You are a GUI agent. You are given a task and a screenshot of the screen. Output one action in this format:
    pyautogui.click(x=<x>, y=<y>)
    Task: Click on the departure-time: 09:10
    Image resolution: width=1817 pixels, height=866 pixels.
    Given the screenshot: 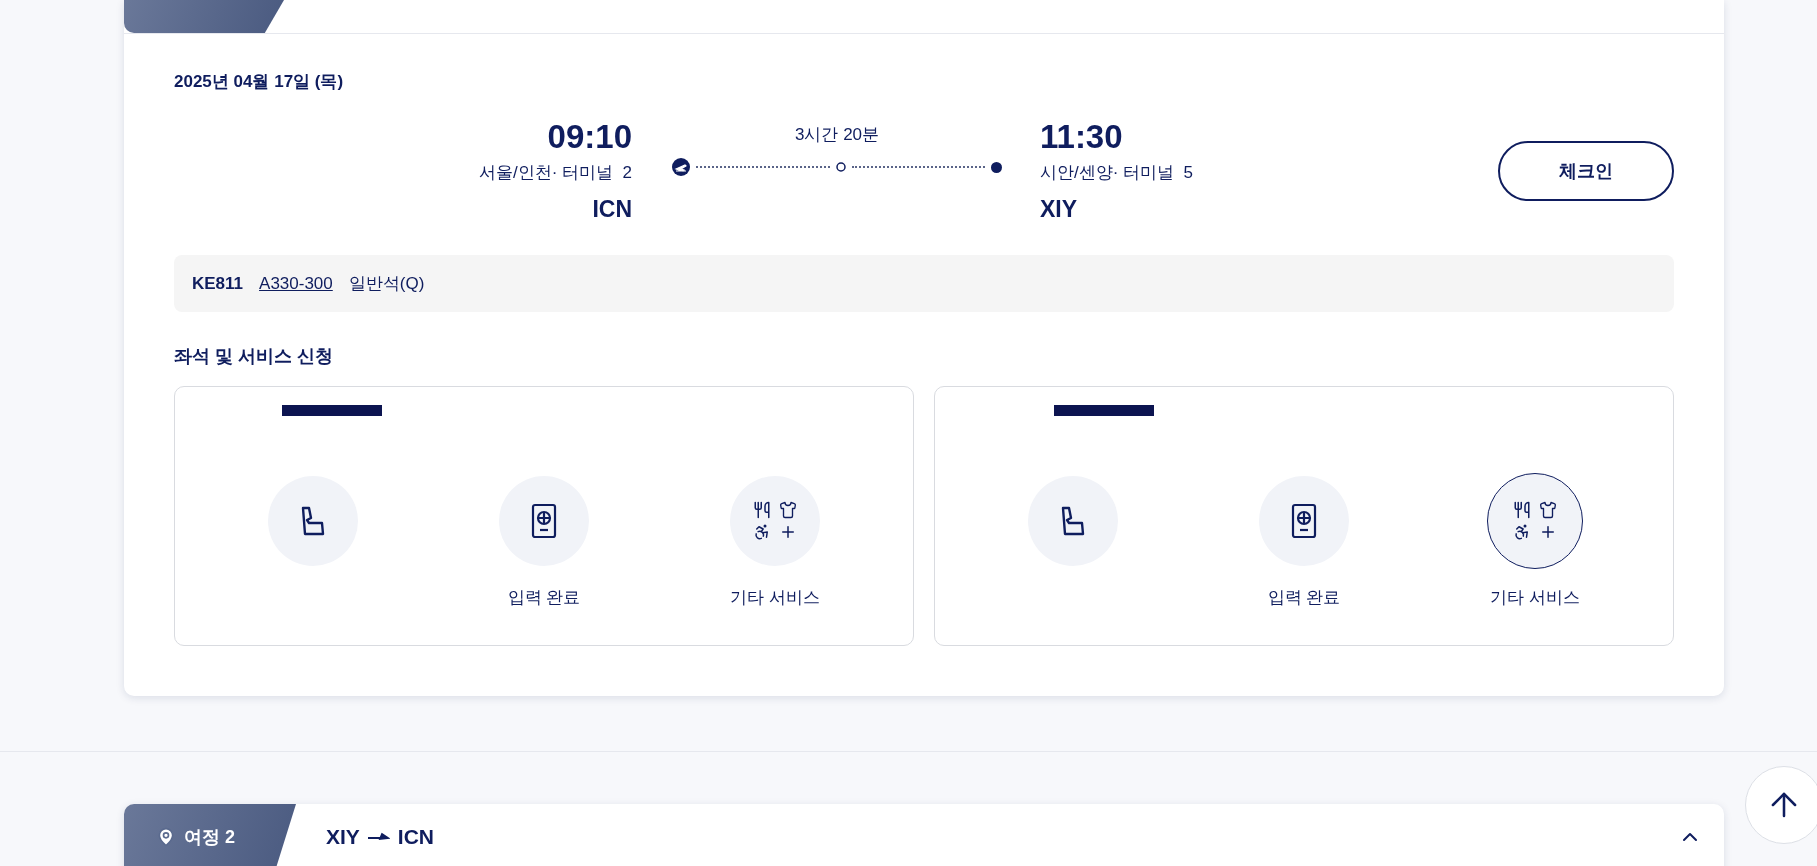 What is the action you would take?
    pyautogui.click(x=589, y=137)
    